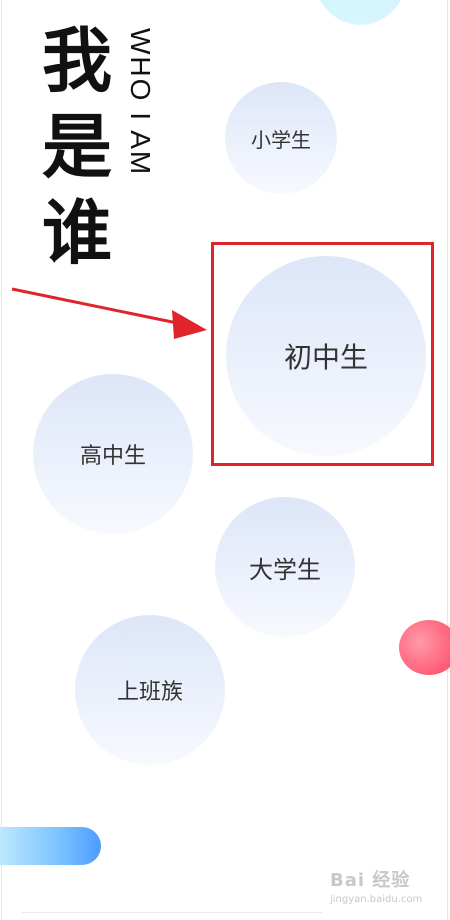  What do you see at coordinates (77, 61) in the screenshot?
I see `title-char-1: 我` at bounding box center [77, 61].